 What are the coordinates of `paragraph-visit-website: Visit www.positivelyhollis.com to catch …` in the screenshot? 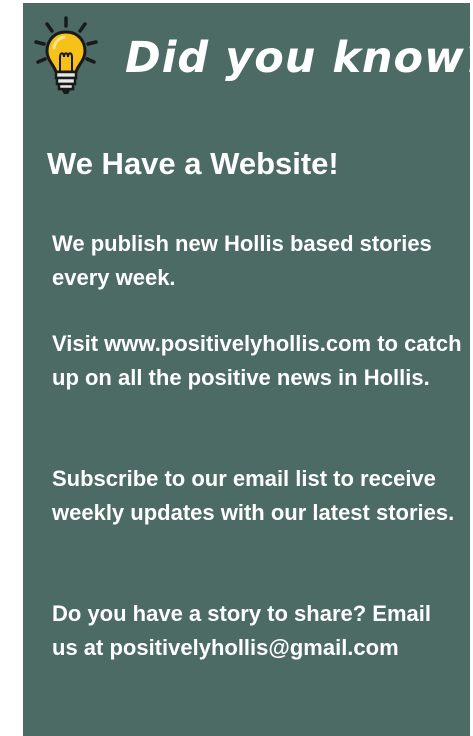 It's located at (257, 360).